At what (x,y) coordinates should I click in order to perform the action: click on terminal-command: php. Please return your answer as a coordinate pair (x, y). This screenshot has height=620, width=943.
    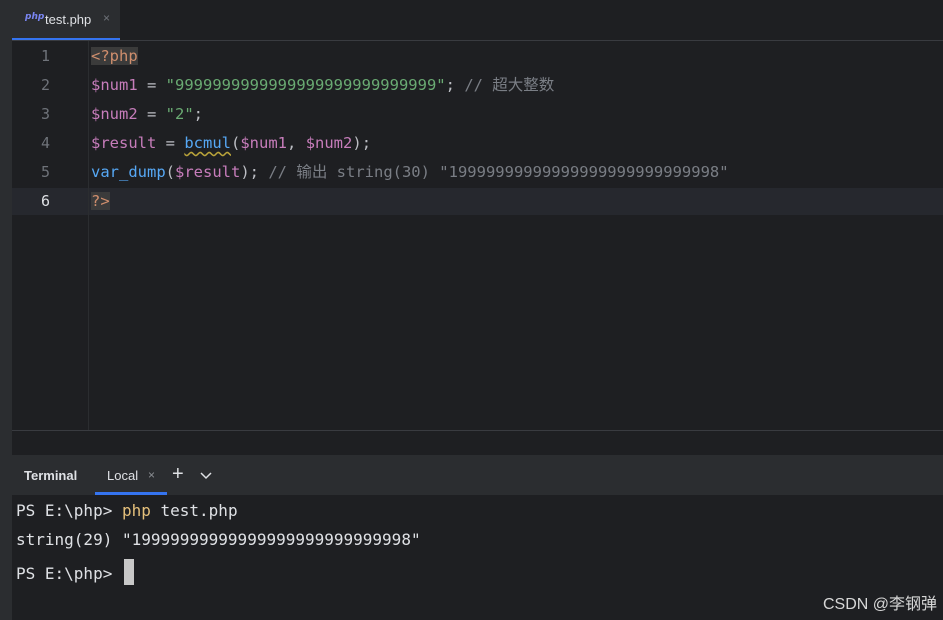
    Looking at the image, I should click on (136, 510).